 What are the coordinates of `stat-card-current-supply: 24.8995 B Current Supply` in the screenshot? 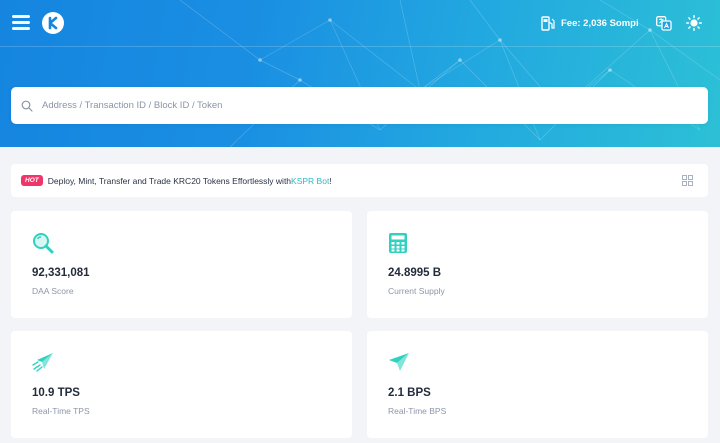 It's located at (537, 264).